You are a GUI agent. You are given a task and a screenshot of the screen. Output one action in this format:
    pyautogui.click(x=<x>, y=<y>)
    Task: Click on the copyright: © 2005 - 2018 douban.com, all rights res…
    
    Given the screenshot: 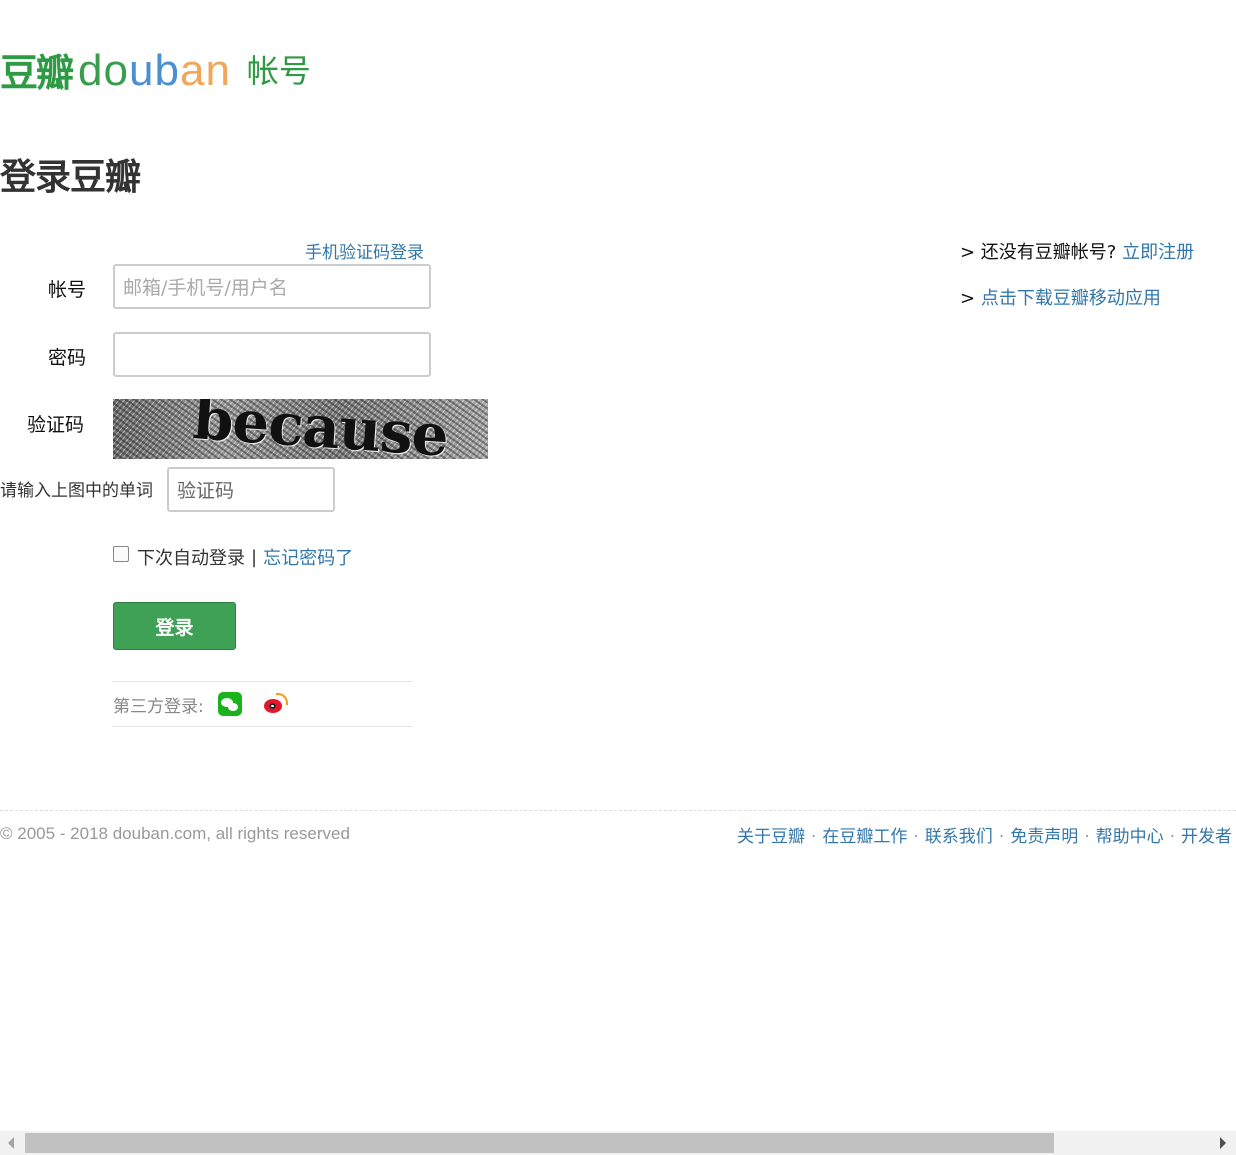 What is the action you would take?
    pyautogui.click(x=175, y=833)
    